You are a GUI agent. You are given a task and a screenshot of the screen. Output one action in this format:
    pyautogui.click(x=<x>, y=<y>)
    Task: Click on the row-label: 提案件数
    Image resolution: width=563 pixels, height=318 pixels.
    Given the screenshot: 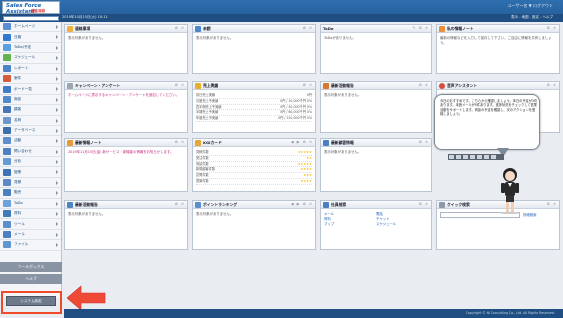 What is the action you would take?
    pyautogui.click(x=202, y=180)
    